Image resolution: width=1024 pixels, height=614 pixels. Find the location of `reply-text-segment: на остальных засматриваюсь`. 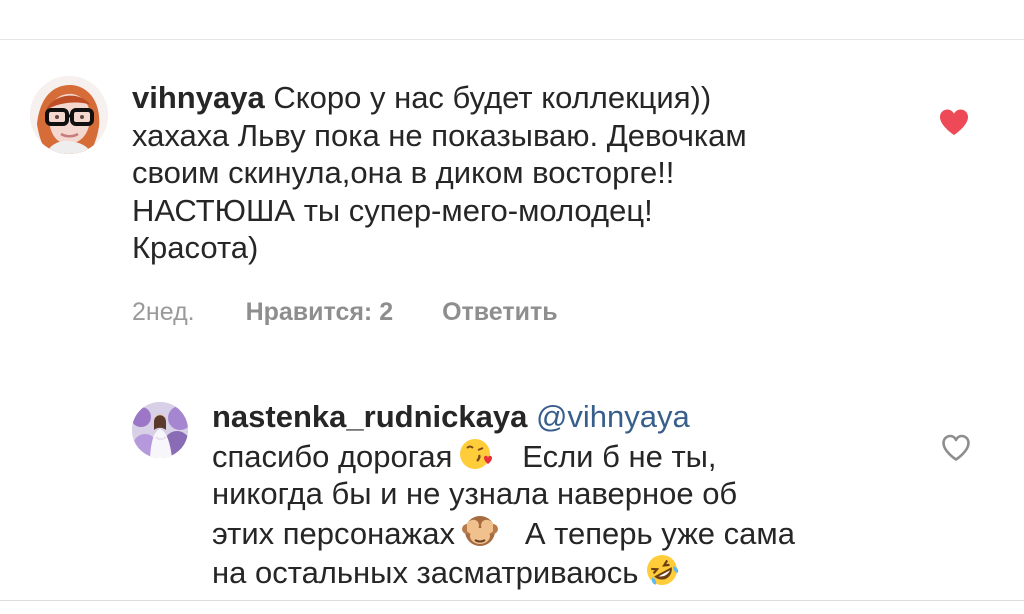

reply-text-segment: на остальных засматриваюсь is located at coordinates (425, 572).